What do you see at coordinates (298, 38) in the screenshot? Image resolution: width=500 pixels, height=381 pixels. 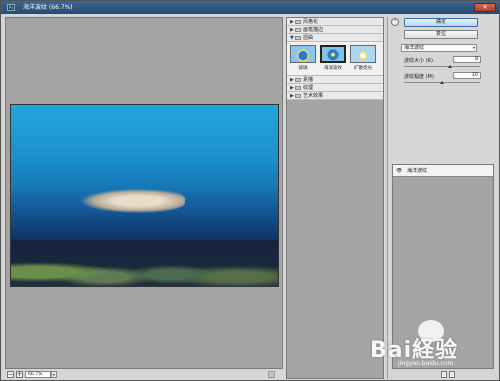 I see `folder-open-icon` at bounding box center [298, 38].